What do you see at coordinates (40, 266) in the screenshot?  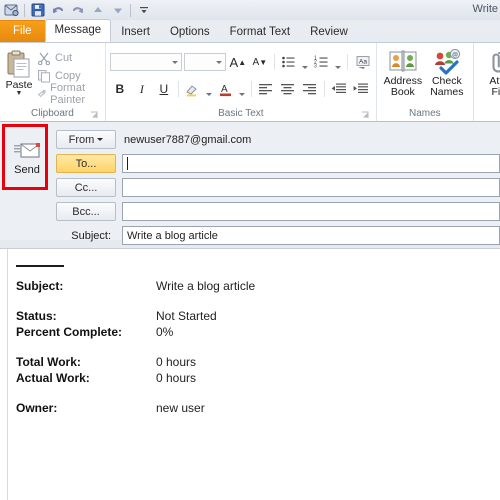 I see `body-divider` at bounding box center [40, 266].